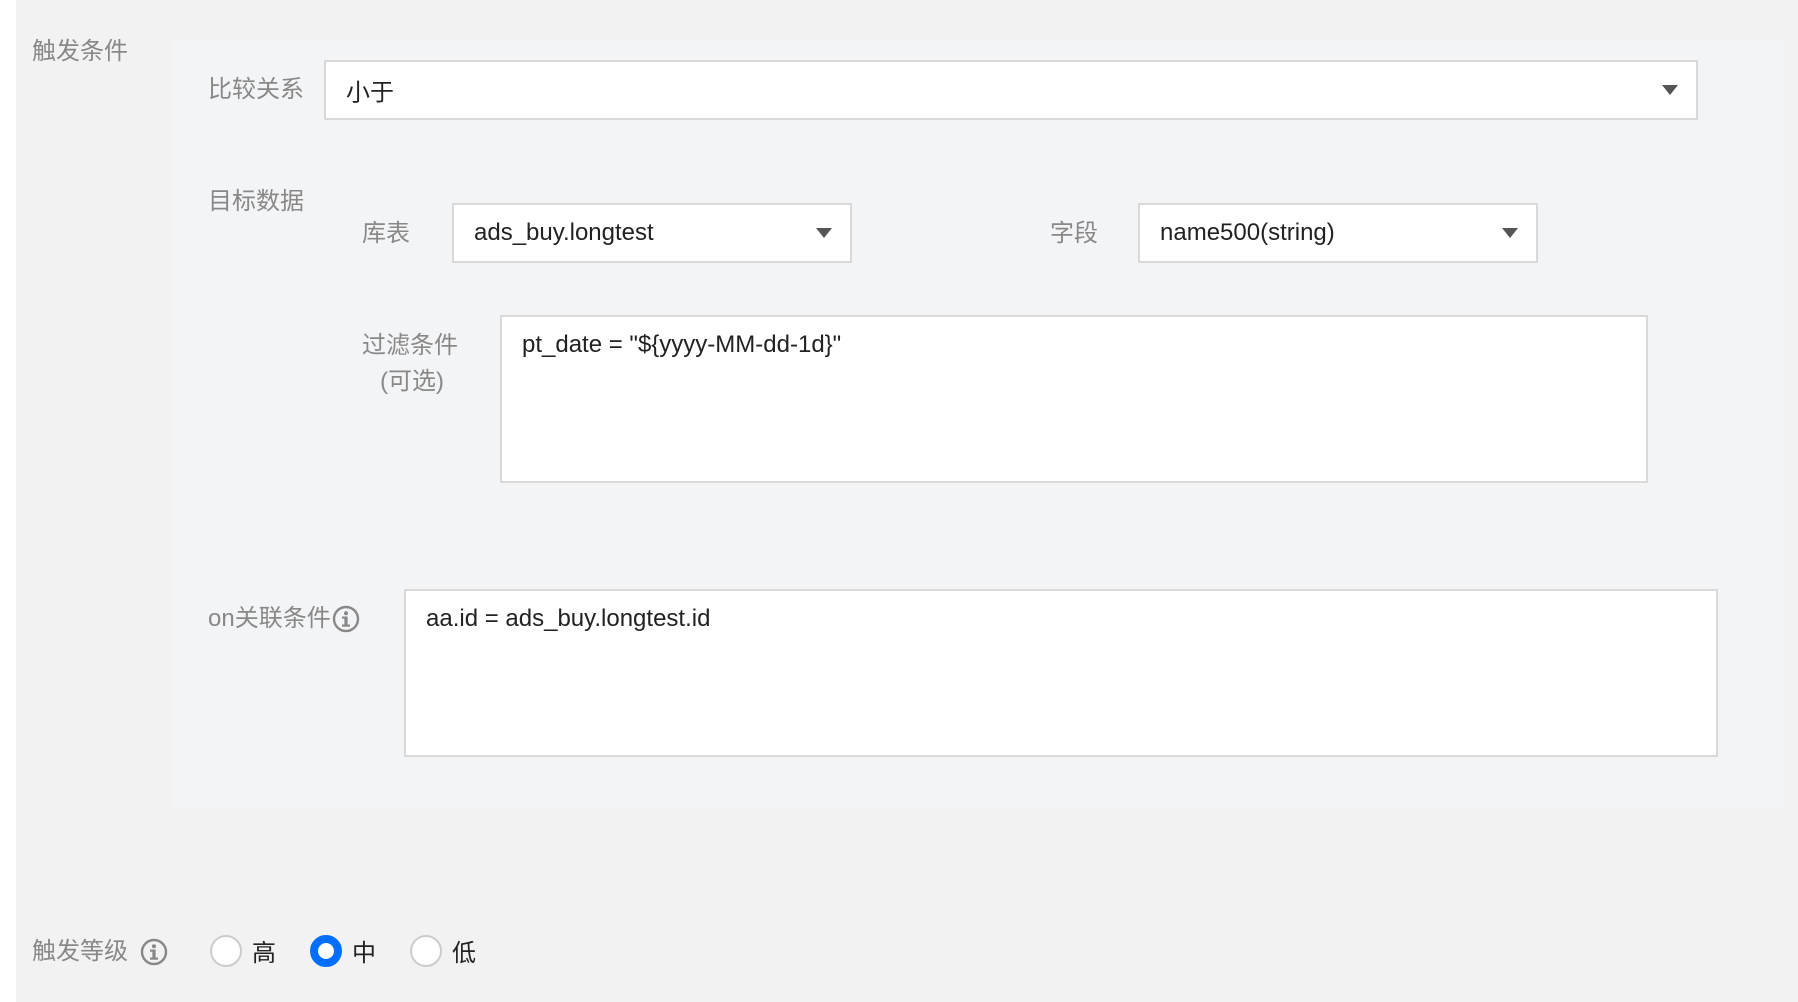 This screenshot has height=1002, width=1798. What do you see at coordinates (1074, 233) in the screenshot?
I see `field-label: 字段` at bounding box center [1074, 233].